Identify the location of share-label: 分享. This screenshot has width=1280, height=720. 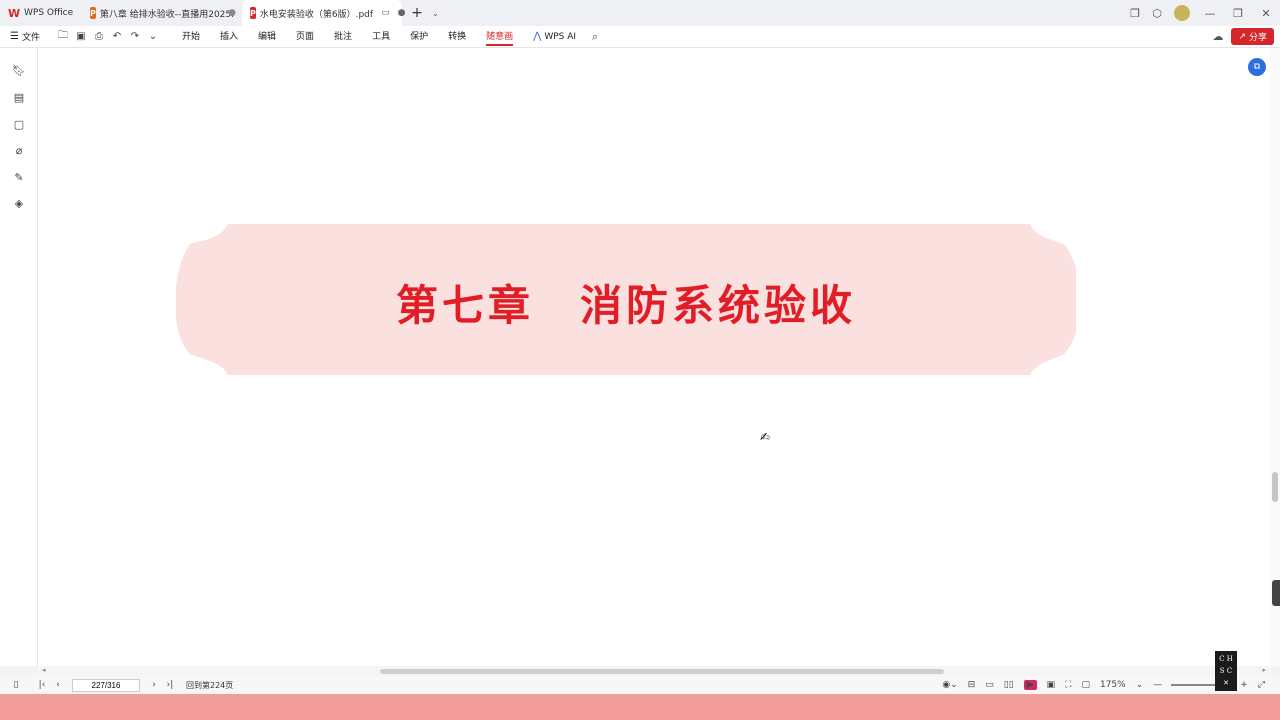
(1257, 38).